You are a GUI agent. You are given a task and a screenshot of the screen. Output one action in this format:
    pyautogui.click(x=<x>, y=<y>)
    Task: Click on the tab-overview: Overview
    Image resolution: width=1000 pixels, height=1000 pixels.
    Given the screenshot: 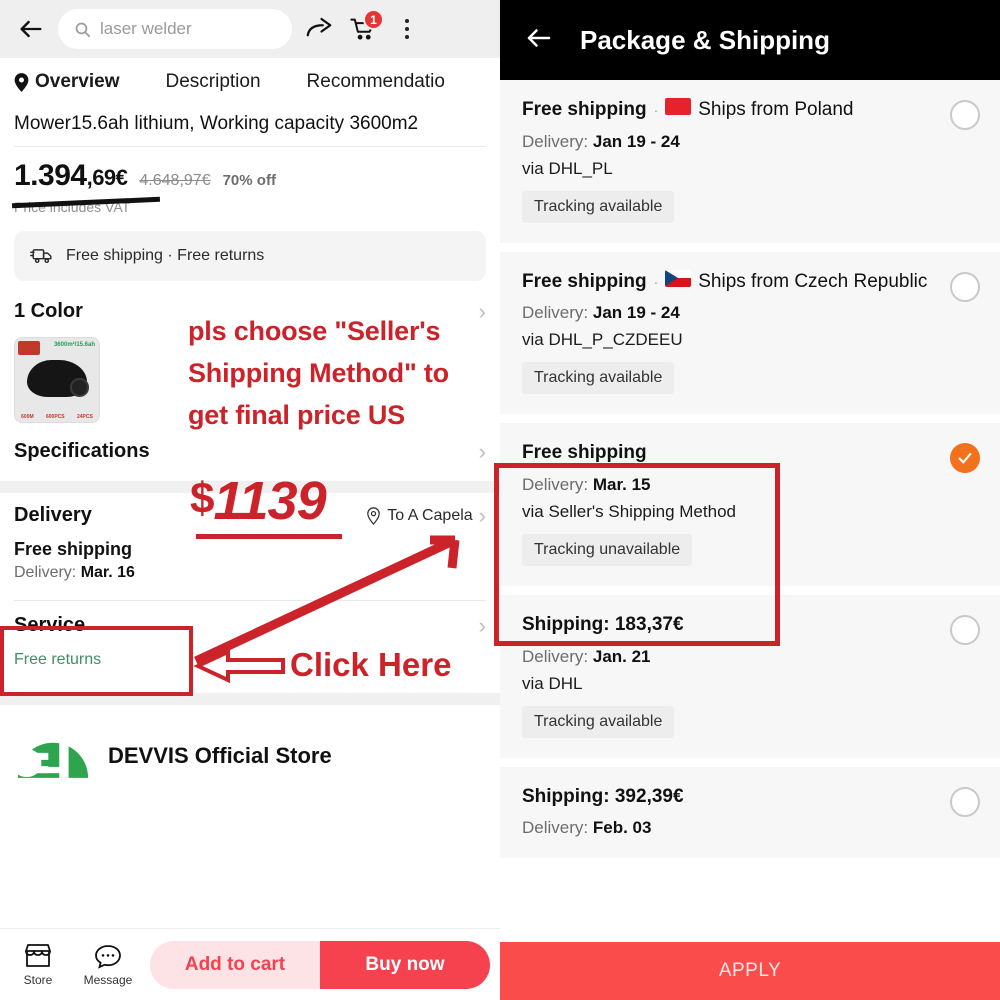 What is the action you would take?
    pyautogui.click(x=67, y=82)
    